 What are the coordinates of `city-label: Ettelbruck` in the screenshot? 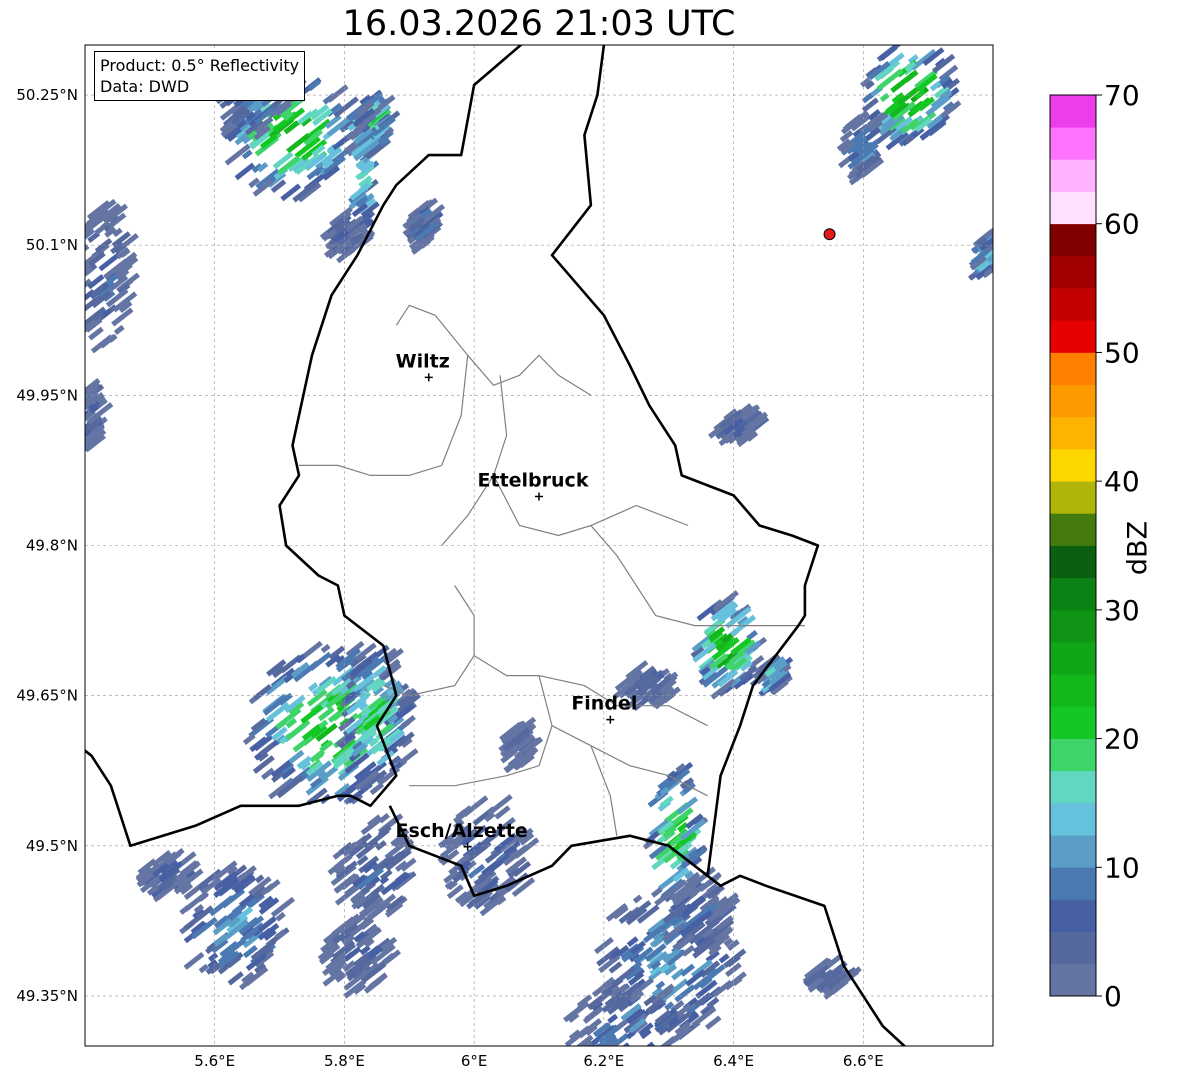 It's located at (533, 480).